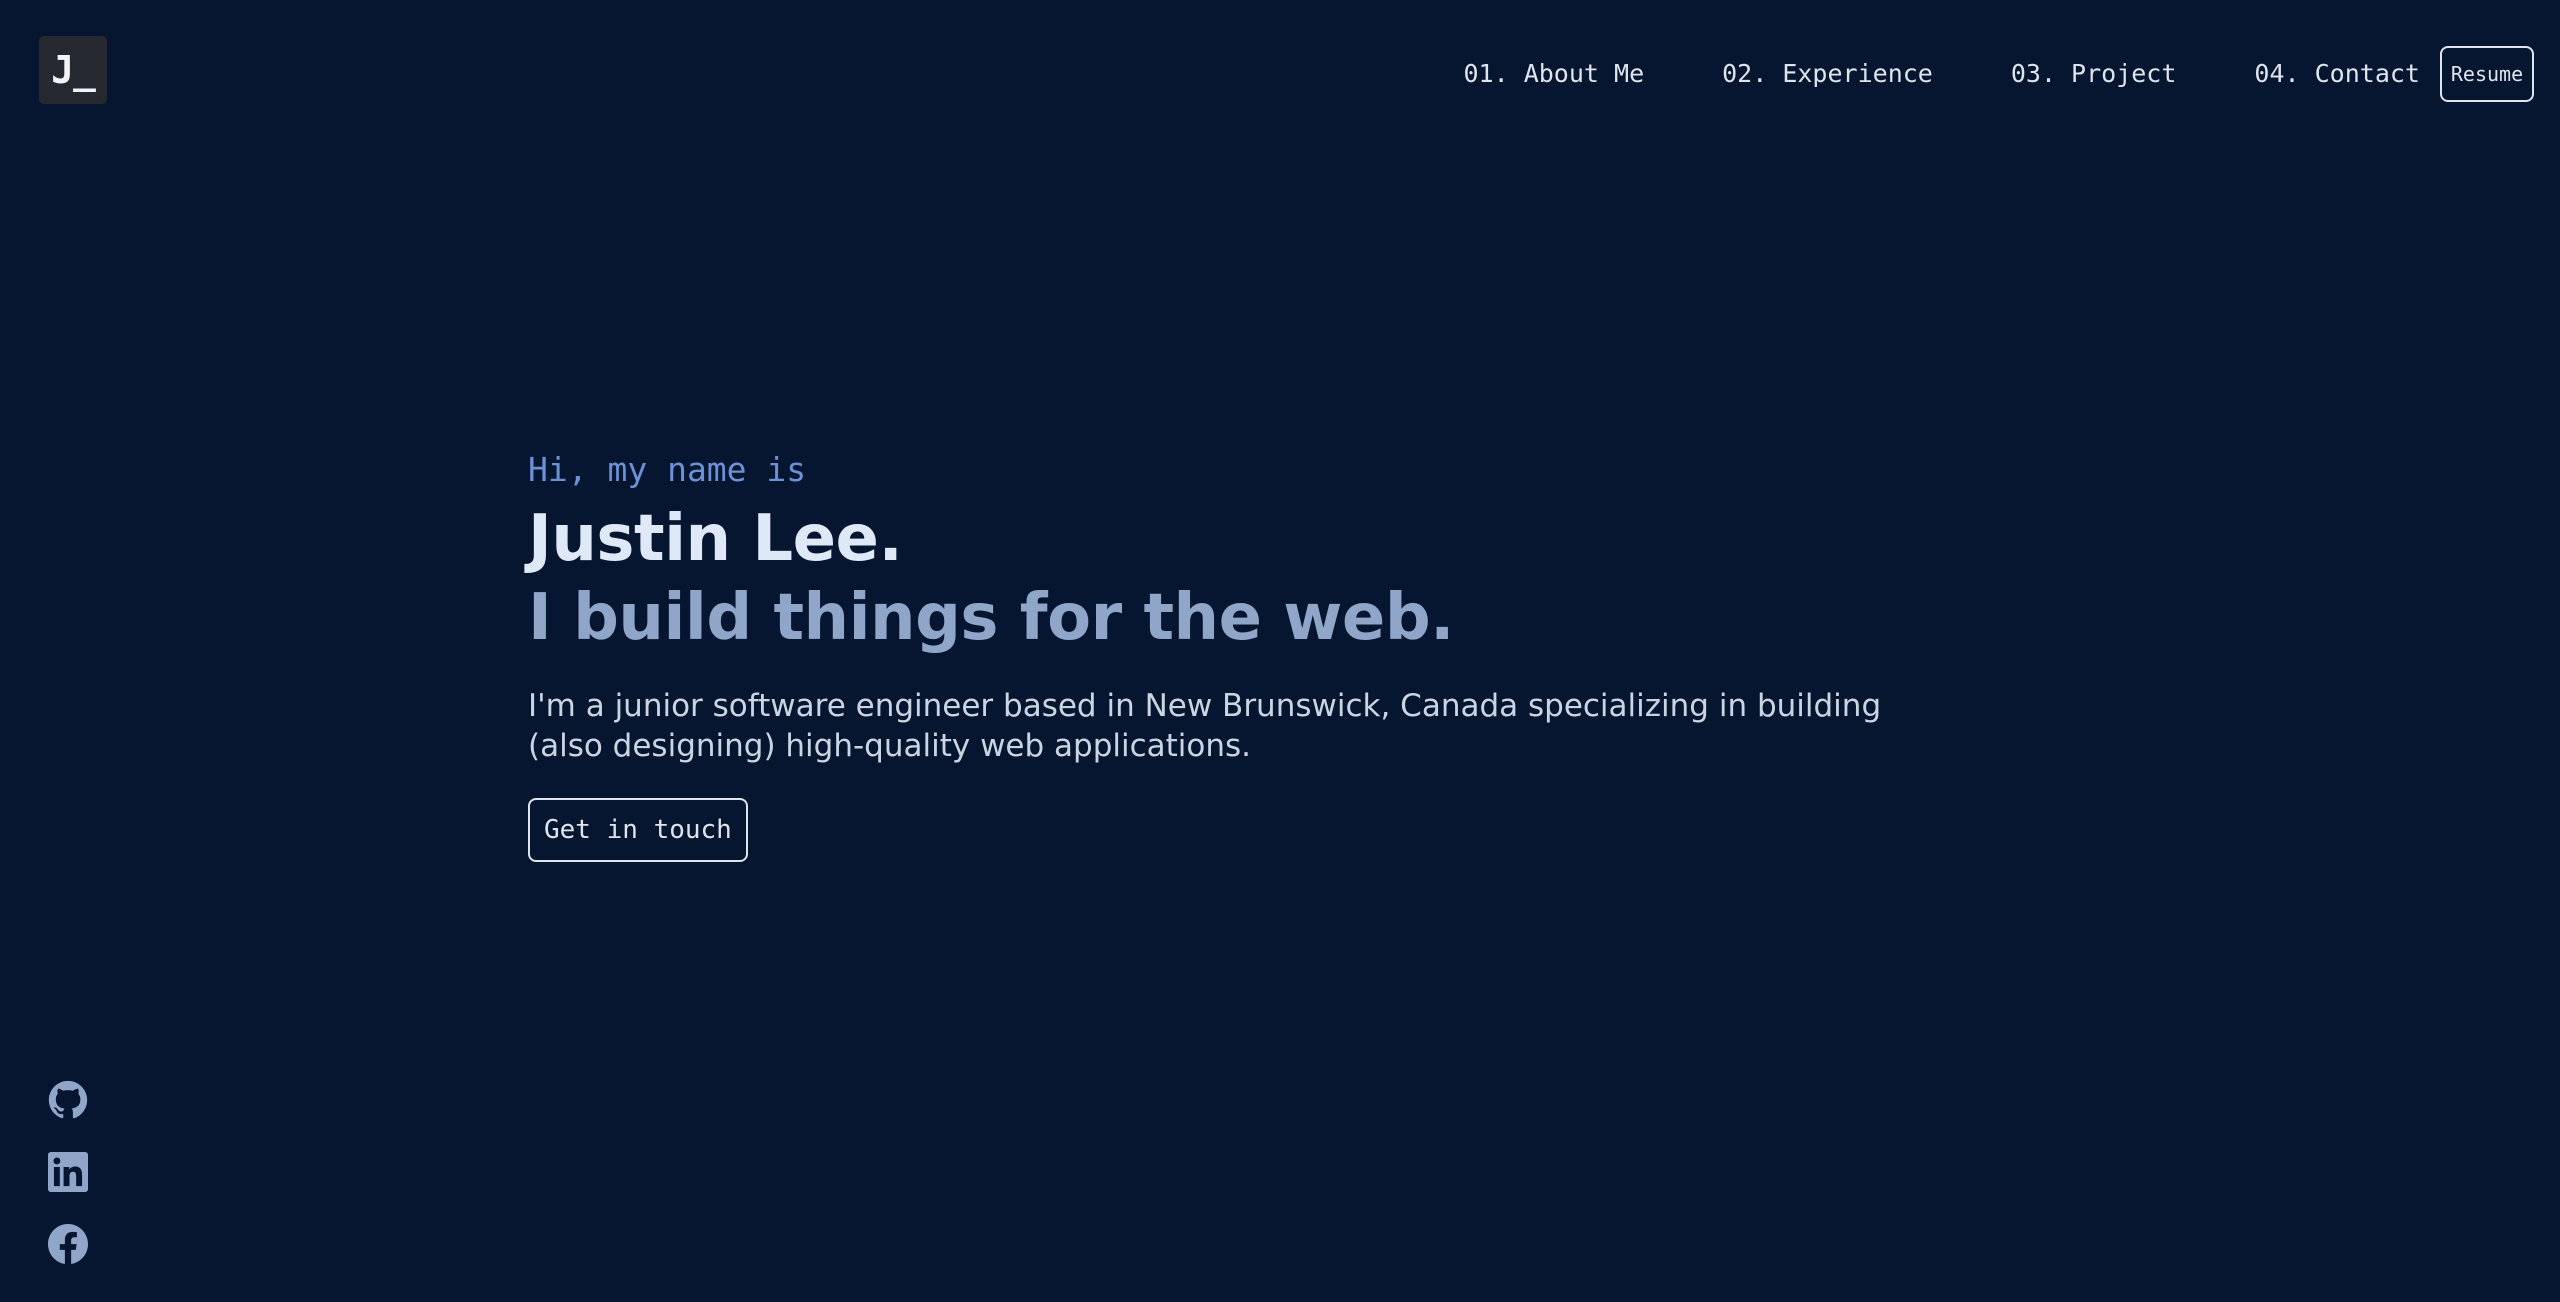 The image size is (2560, 1302). Describe the element at coordinates (1554, 74) in the screenshot. I see `nav-link-about: 01. About Me` at that location.